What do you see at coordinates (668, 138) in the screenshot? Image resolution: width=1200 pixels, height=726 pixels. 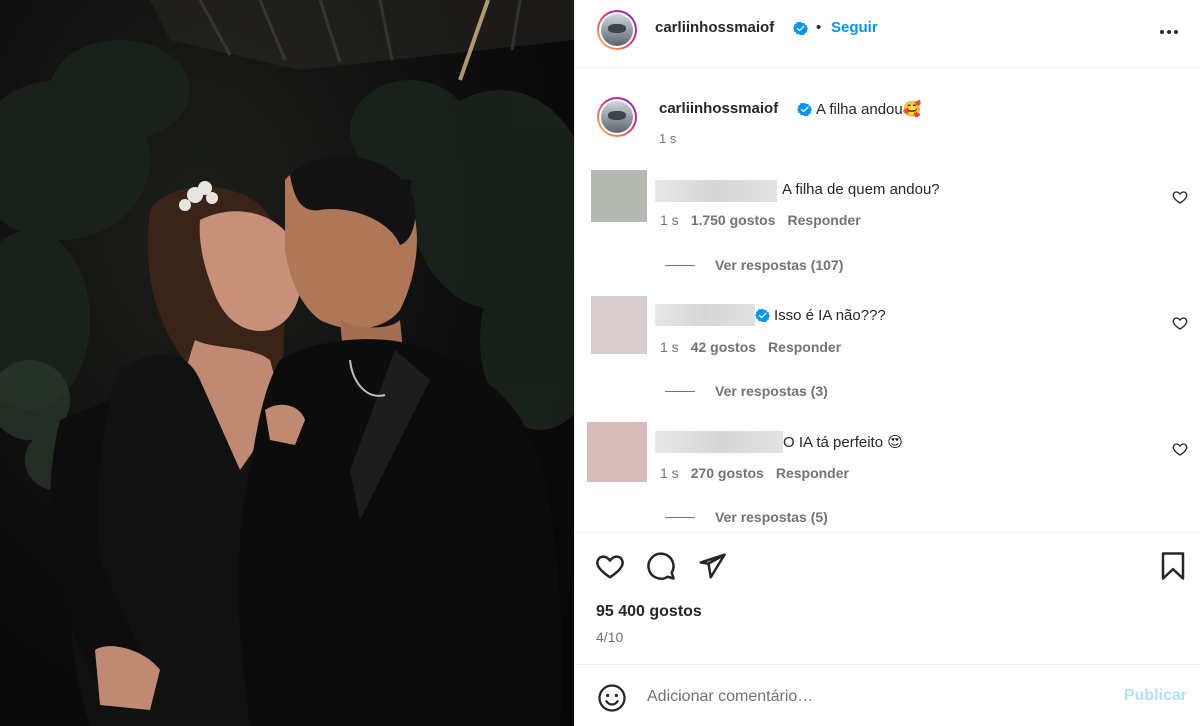 I see `caption-time: 1 s` at bounding box center [668, 138].